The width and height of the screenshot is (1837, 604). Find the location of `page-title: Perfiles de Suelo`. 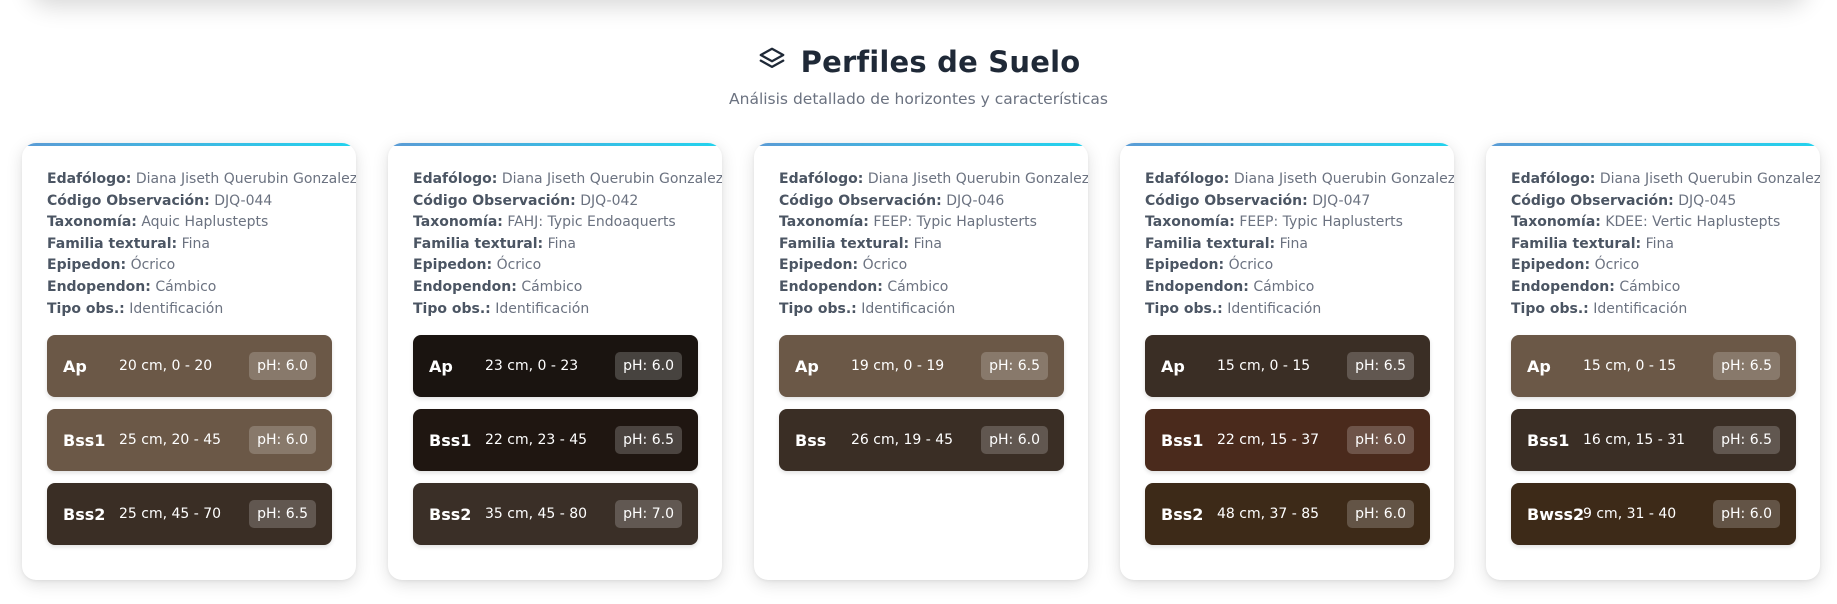

page-title: Perfiles de Suelo is located at coordinates (940, 62).